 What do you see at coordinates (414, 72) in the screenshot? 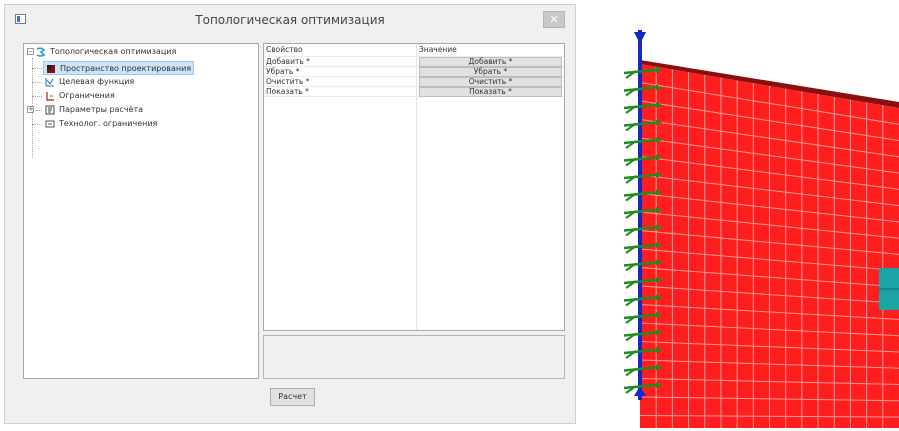
I see `grid-row-remove: Убрать * Убрать *` at bounding box center [414, 72].